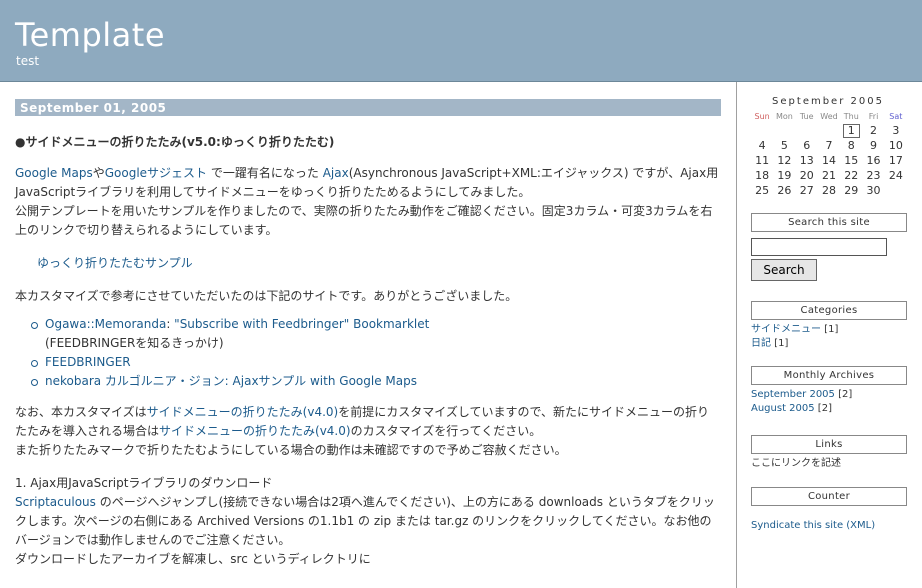 This screenshot has width=922, height=588. I want to click on google-suggest-link: Googleサジェスト, so click(156, 173).